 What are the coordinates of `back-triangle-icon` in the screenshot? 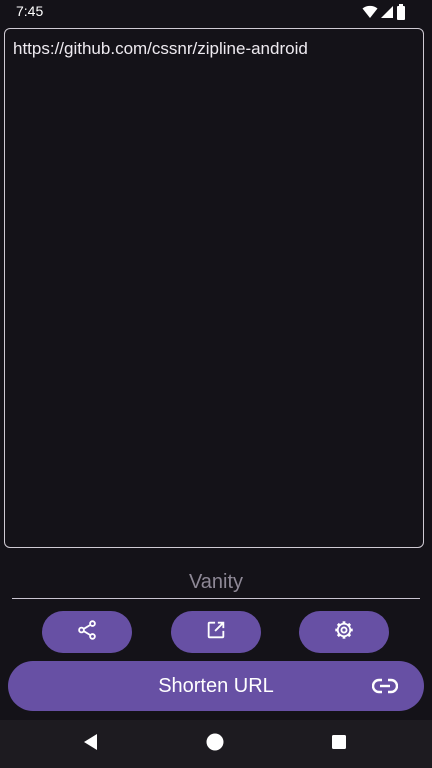 It's located at (91, 744).